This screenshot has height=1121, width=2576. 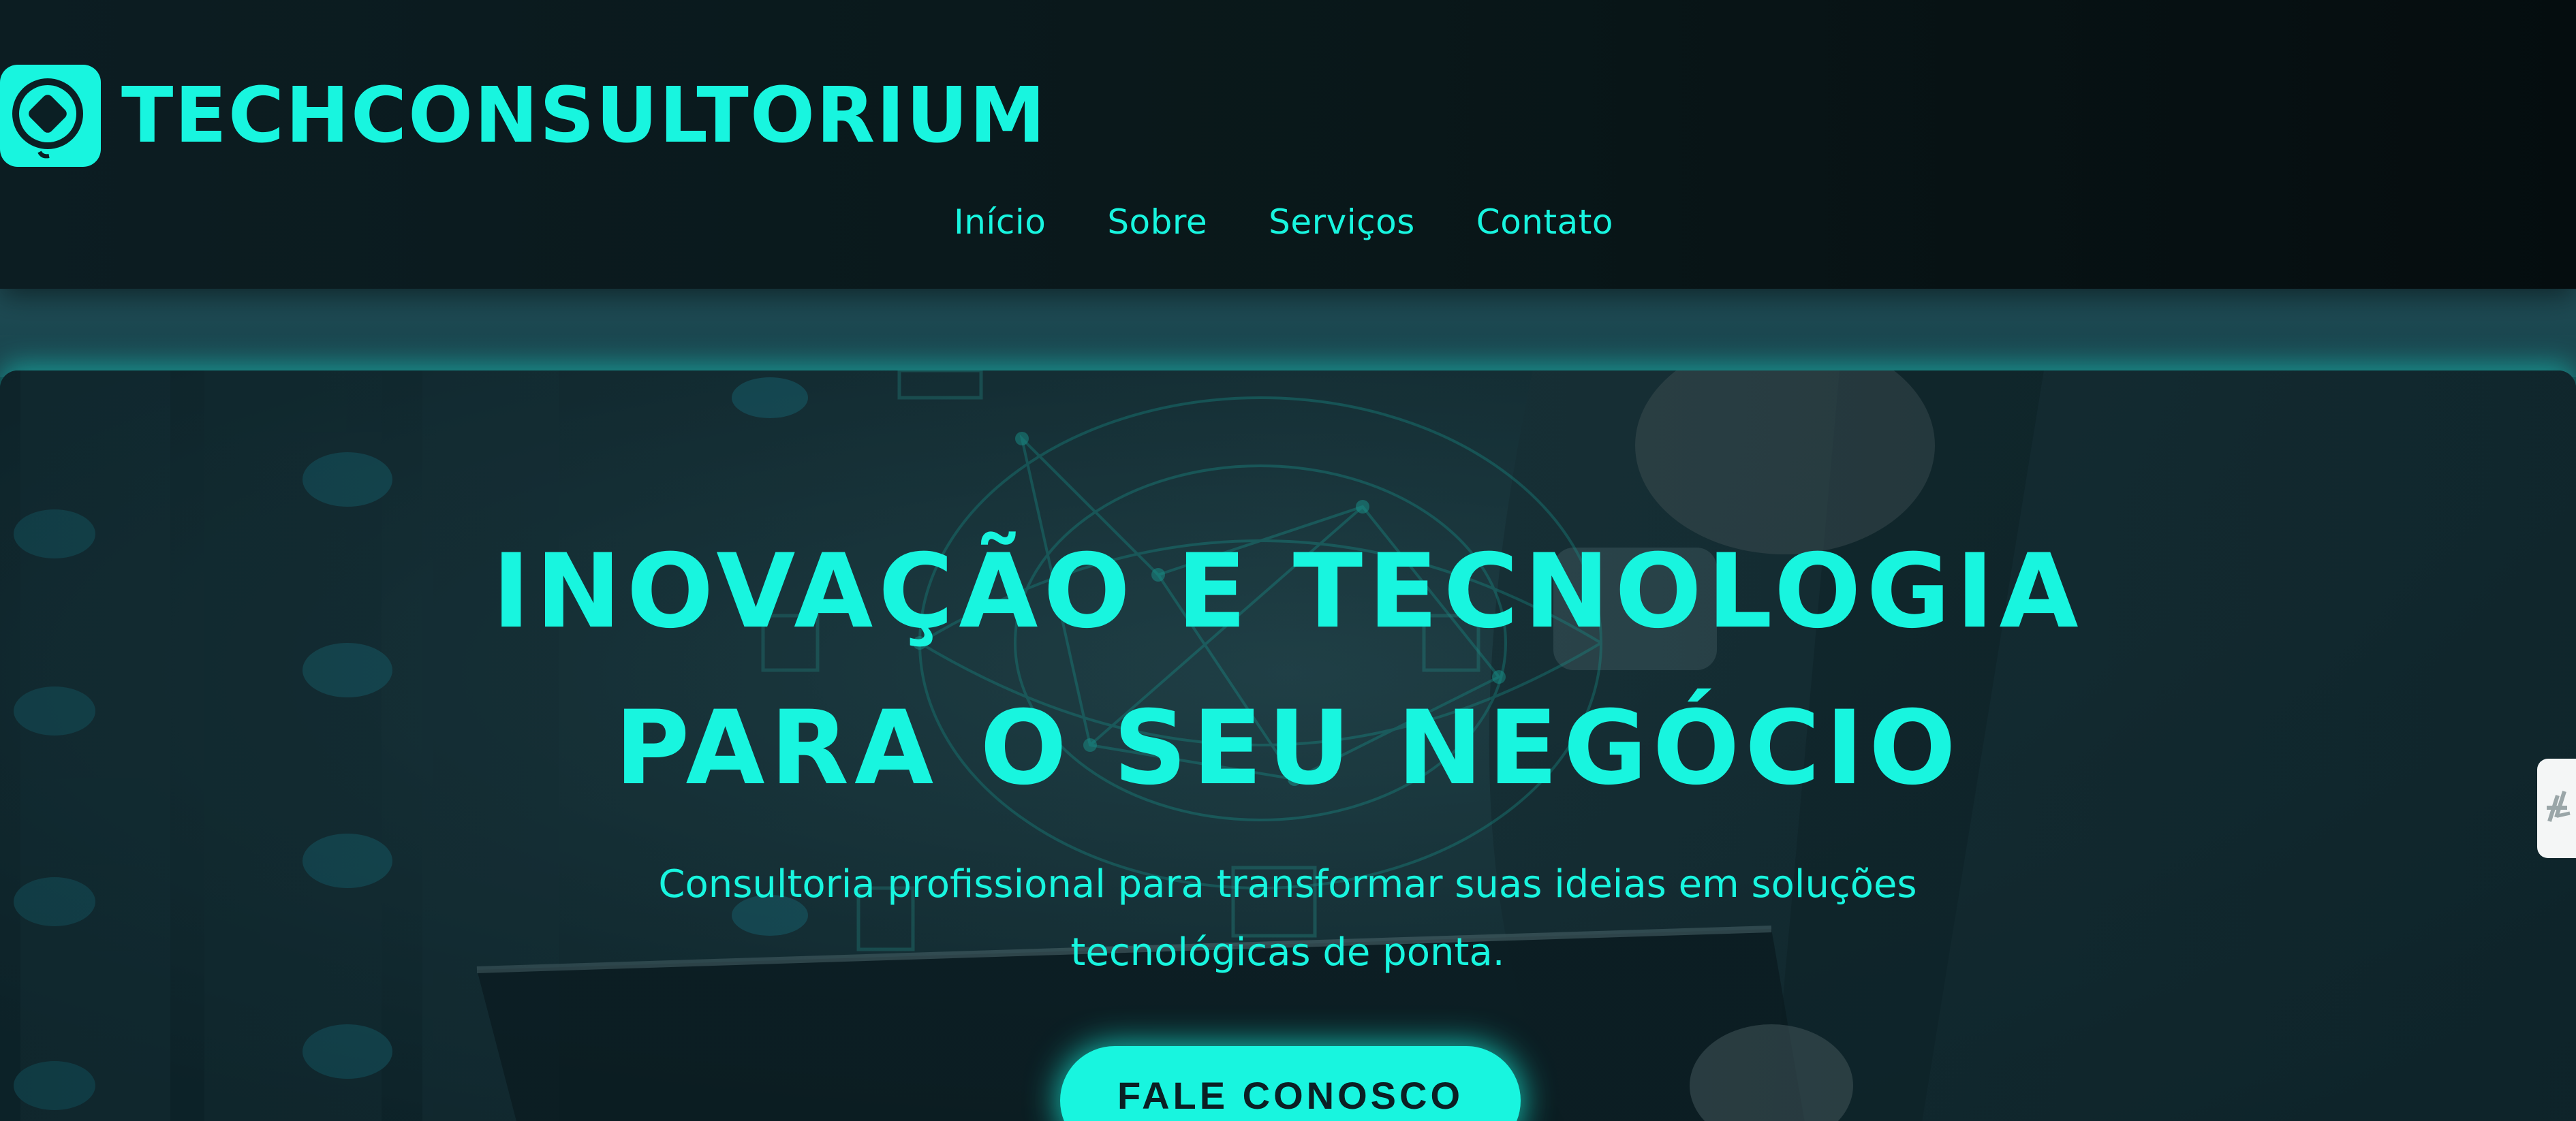 I want to click on hero-title-line-2: PARA O SEU NEGÓCIO, so click(x=1288, y=748).